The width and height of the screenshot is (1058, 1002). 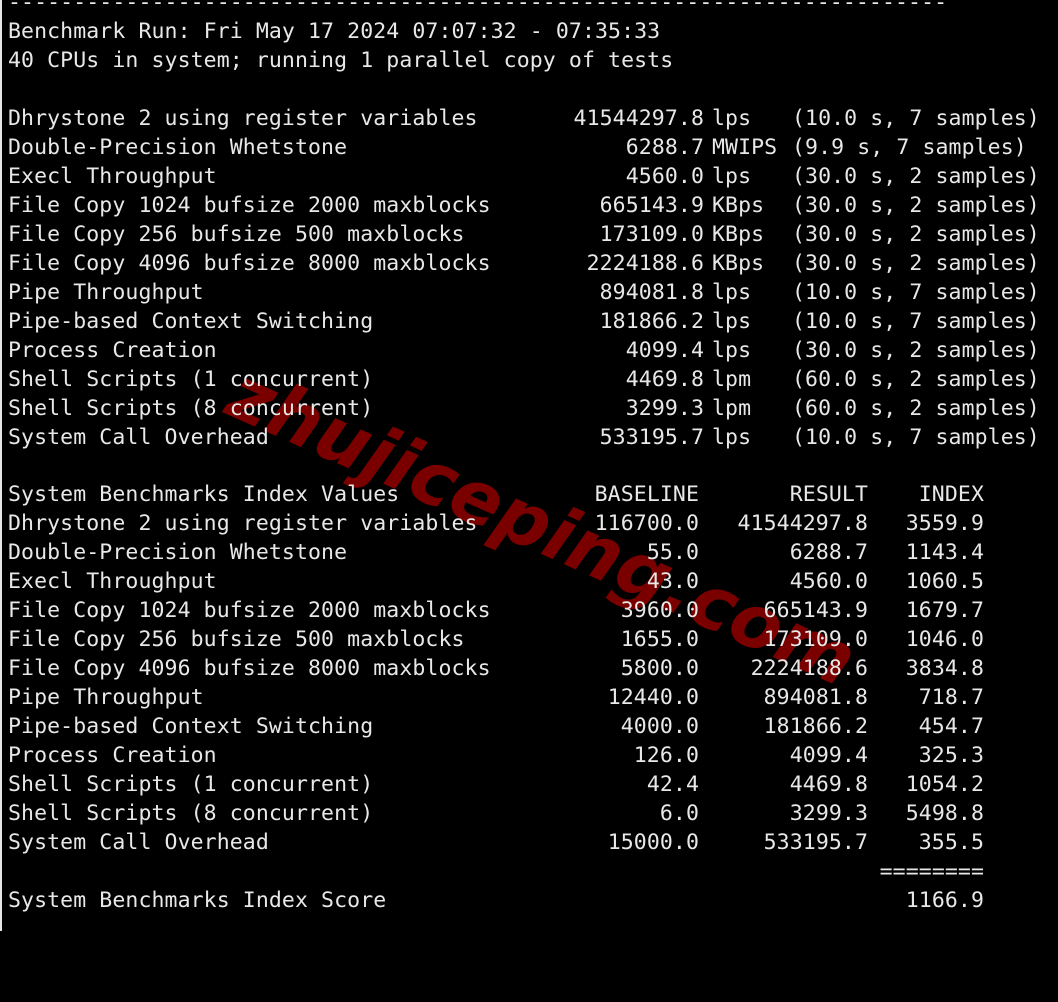 What do you see at coordinates (664, 408) in the screenshot?
I see `result-value: 3299.3` at bounding box center [664, 408].